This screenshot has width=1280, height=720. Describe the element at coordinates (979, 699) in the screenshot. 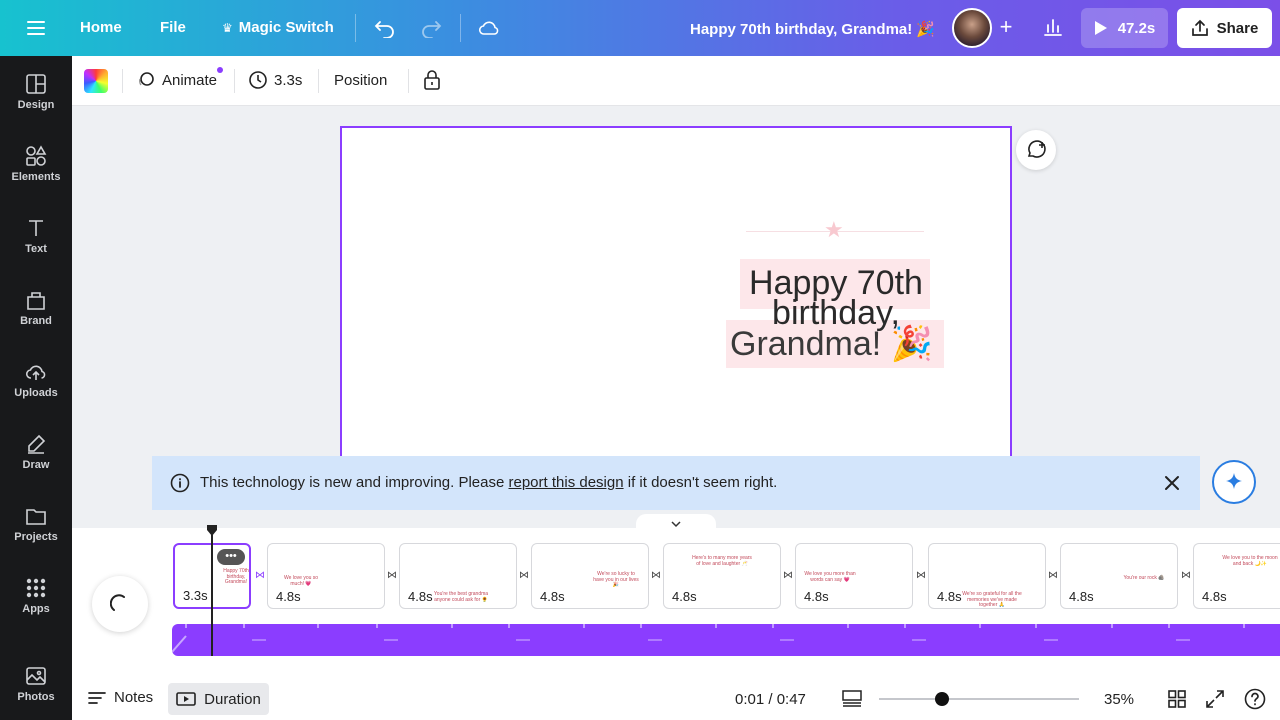

I see `zoom-slider` at that location.